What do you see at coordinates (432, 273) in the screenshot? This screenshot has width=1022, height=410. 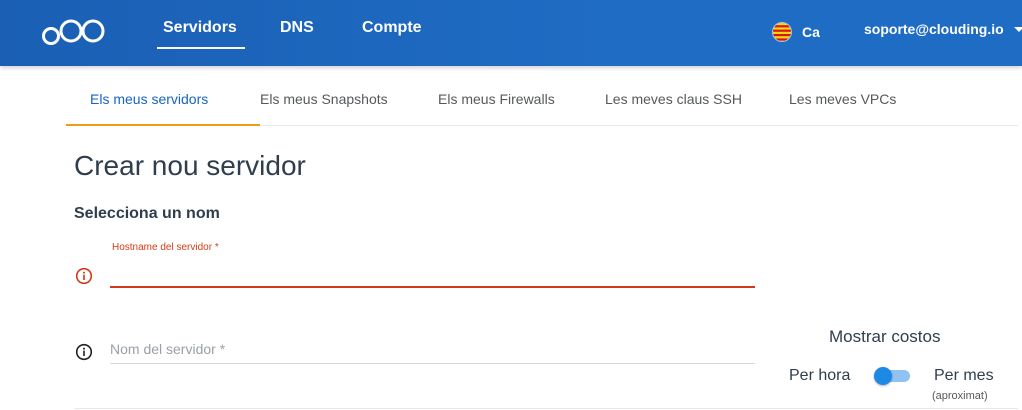 I see `hostname-input` at bounding box center [432, 273].